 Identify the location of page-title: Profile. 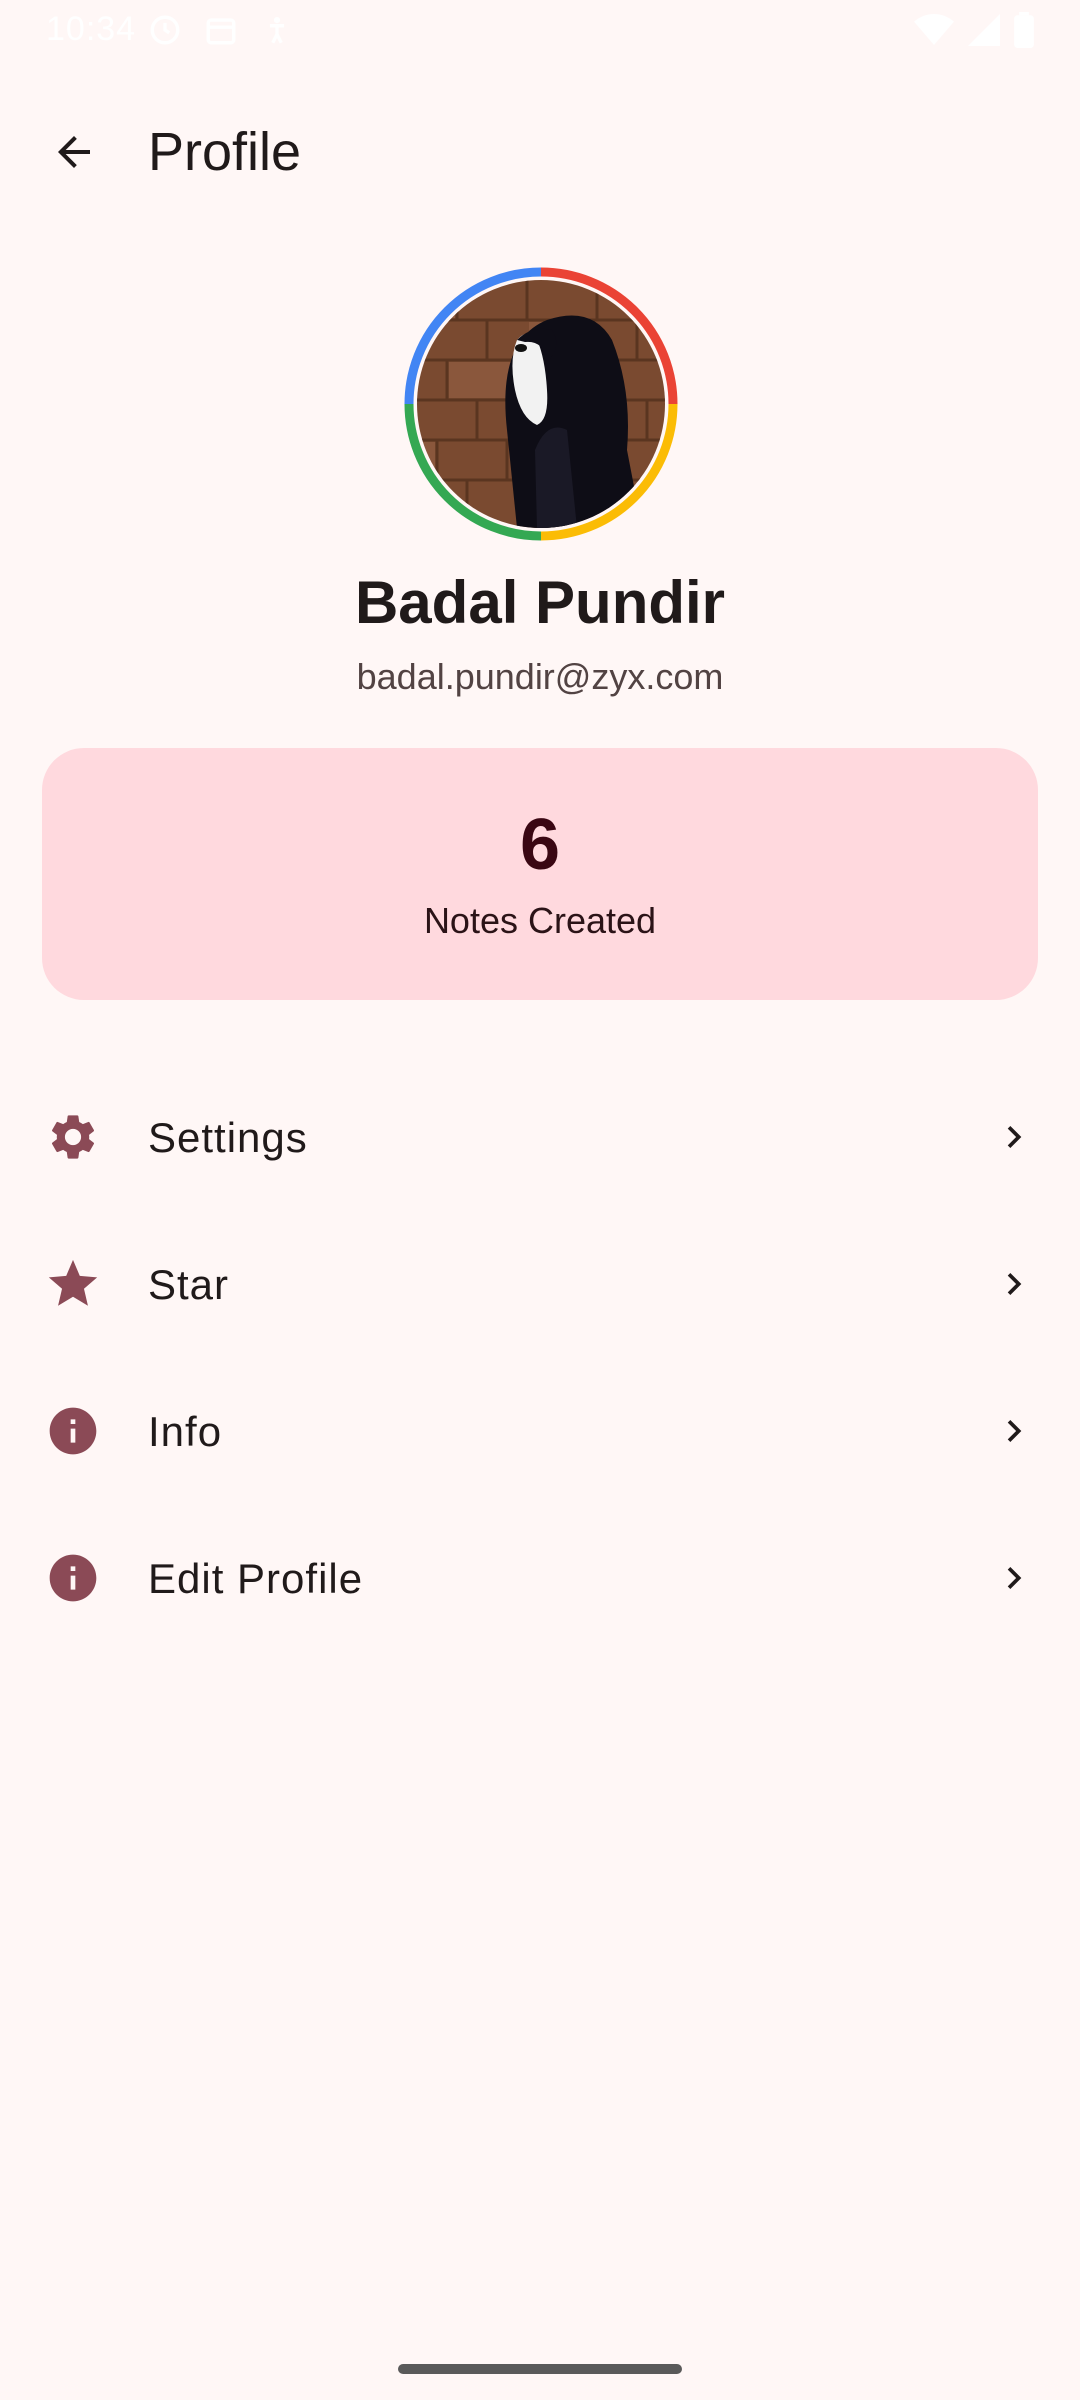
(225, 152).